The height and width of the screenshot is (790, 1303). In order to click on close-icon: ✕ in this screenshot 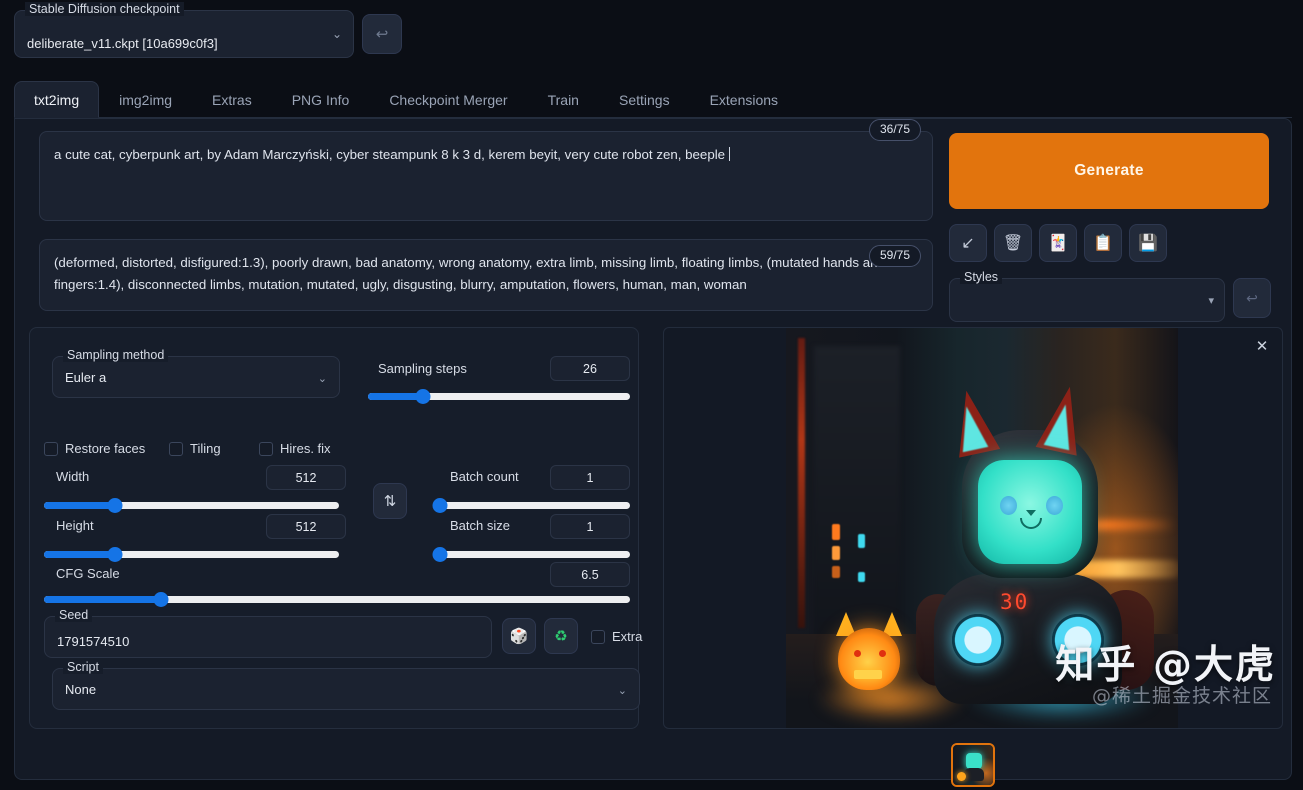, I will do `click(1262, 346)`.